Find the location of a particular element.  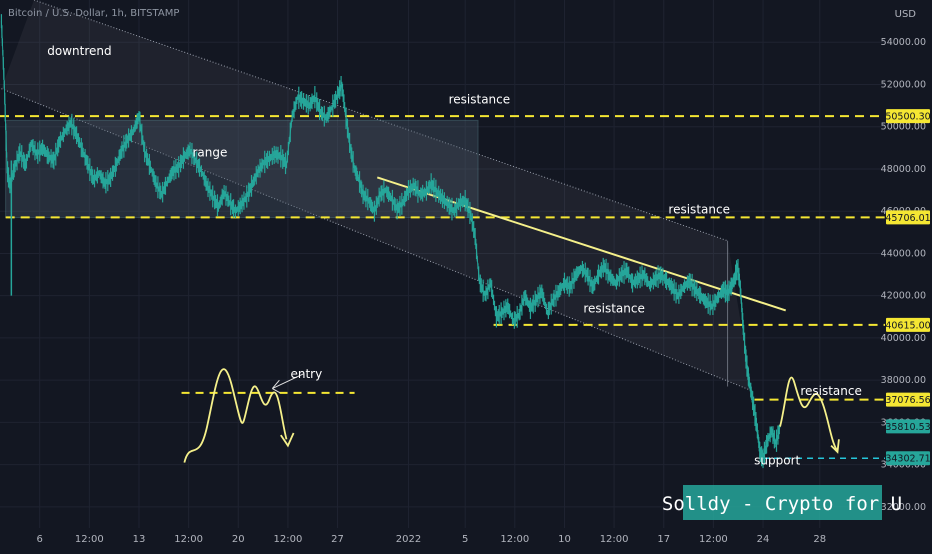

x-tick-label: 10 is located at coordinates (564, 539).